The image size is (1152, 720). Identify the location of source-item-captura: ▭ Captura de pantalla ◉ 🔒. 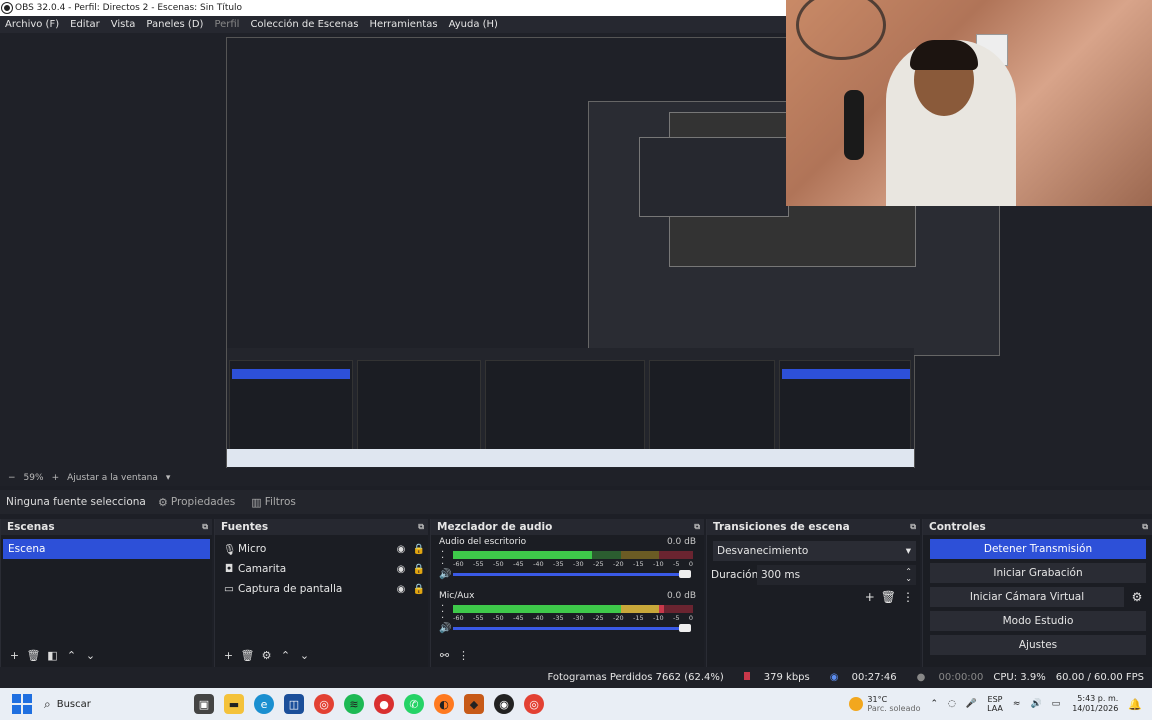
(321, 589).